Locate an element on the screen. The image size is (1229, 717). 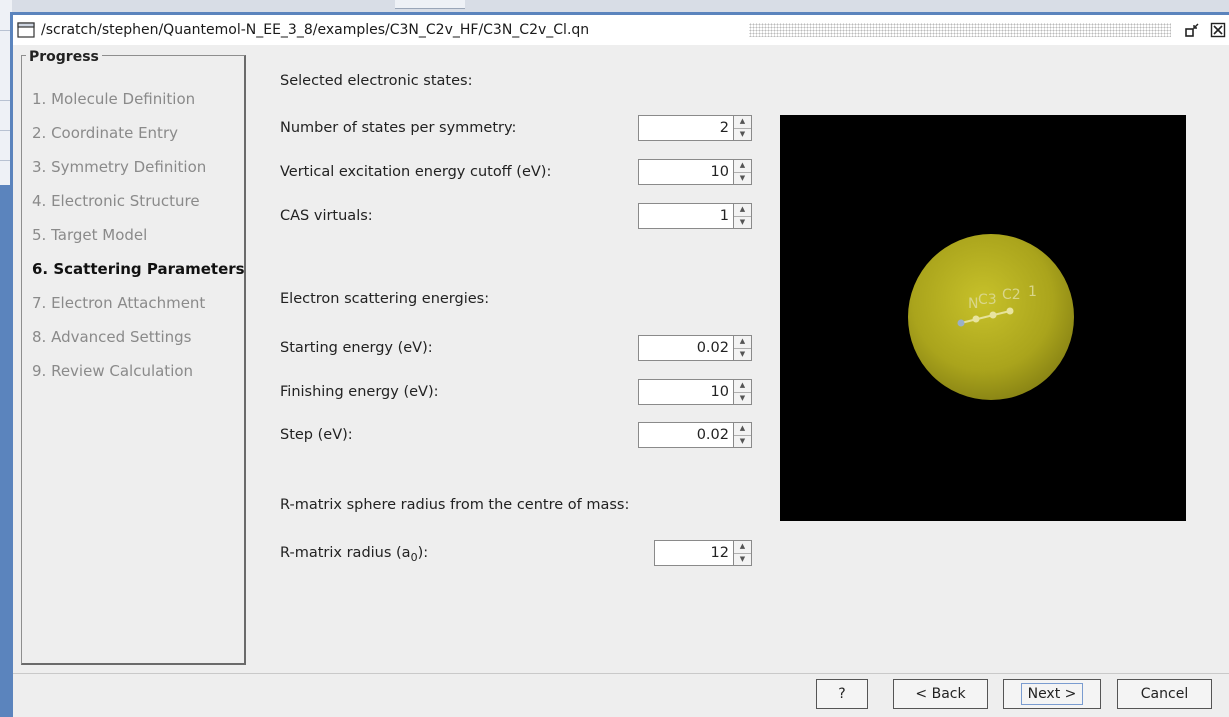
step-label: Step (eV): is located at coordinates (316, 435).